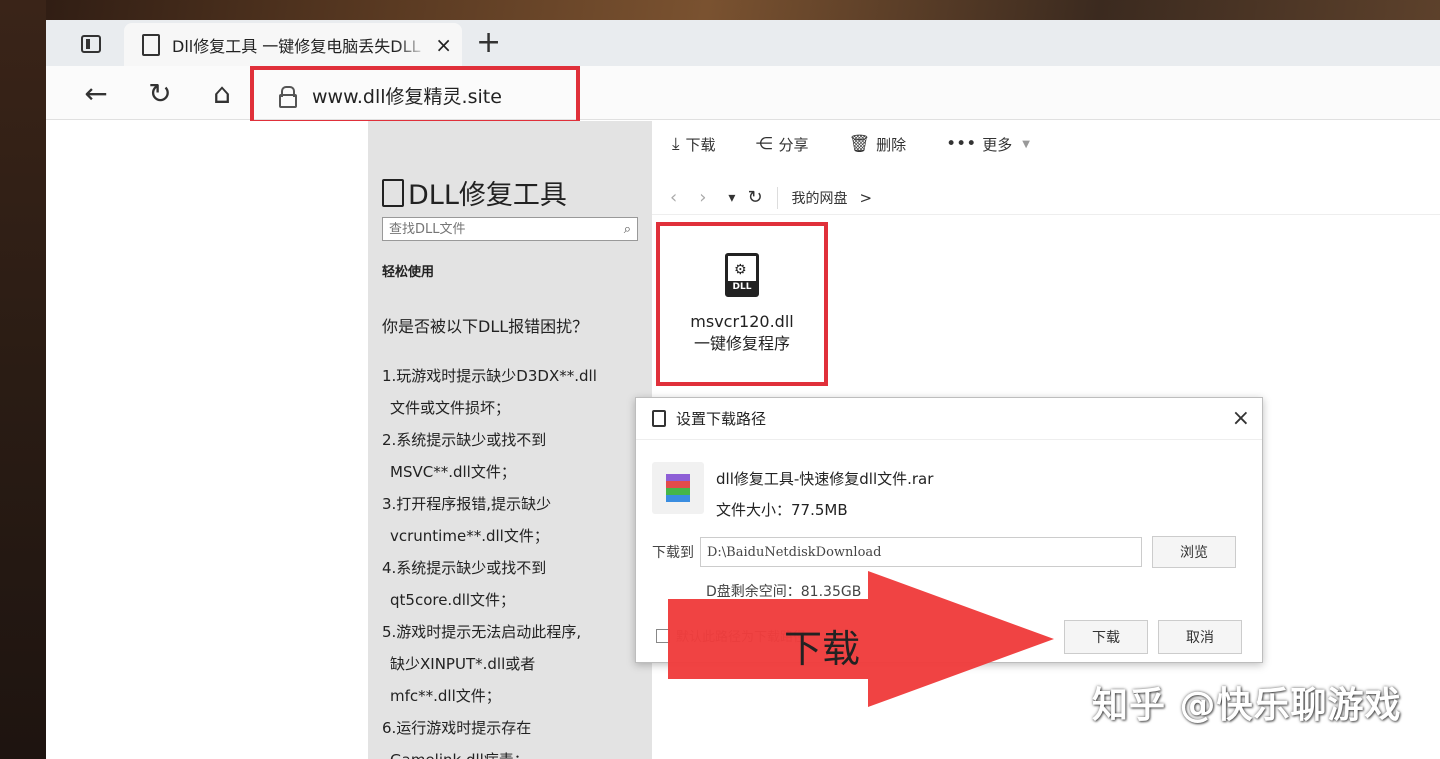 The height and width of the screenshot is (759, 1440). What do you see at coordinates (407, 96) in the screenshot?
I see `address-url: www.dll修复精灵.site` at bounding box center [407, 96].